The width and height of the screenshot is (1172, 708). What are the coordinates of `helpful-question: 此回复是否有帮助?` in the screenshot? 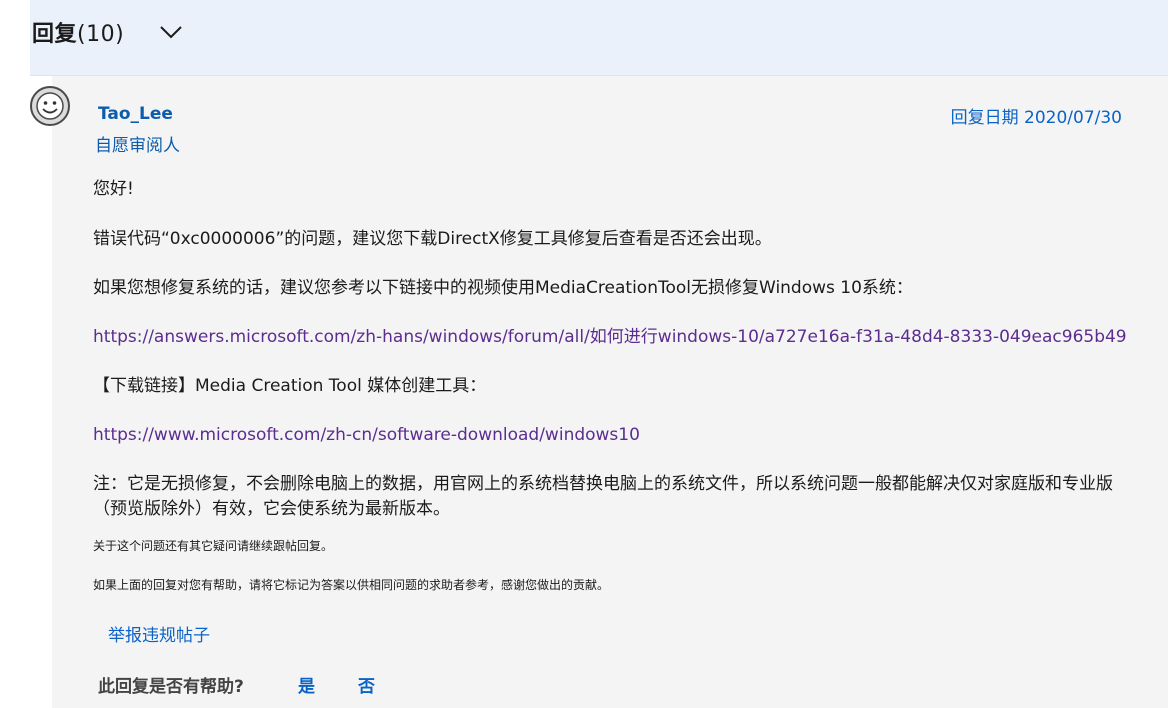 It's located at (171, 687).